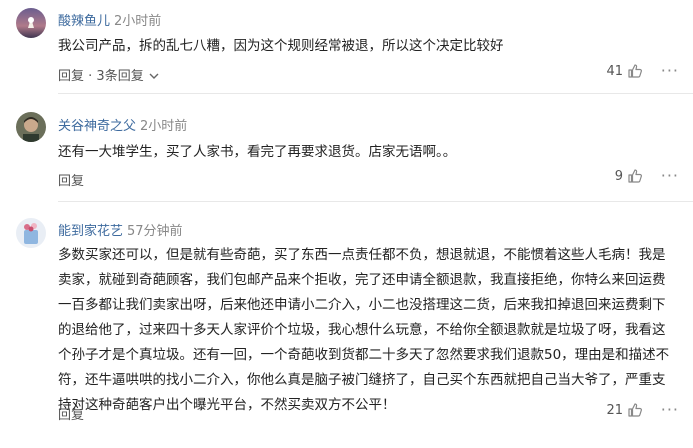 This screenshot has height=448, width=693. Describe the element at coordinates (84, 21) in the screenshot. I see `username-text: 酸辣鱼儿` at that location.